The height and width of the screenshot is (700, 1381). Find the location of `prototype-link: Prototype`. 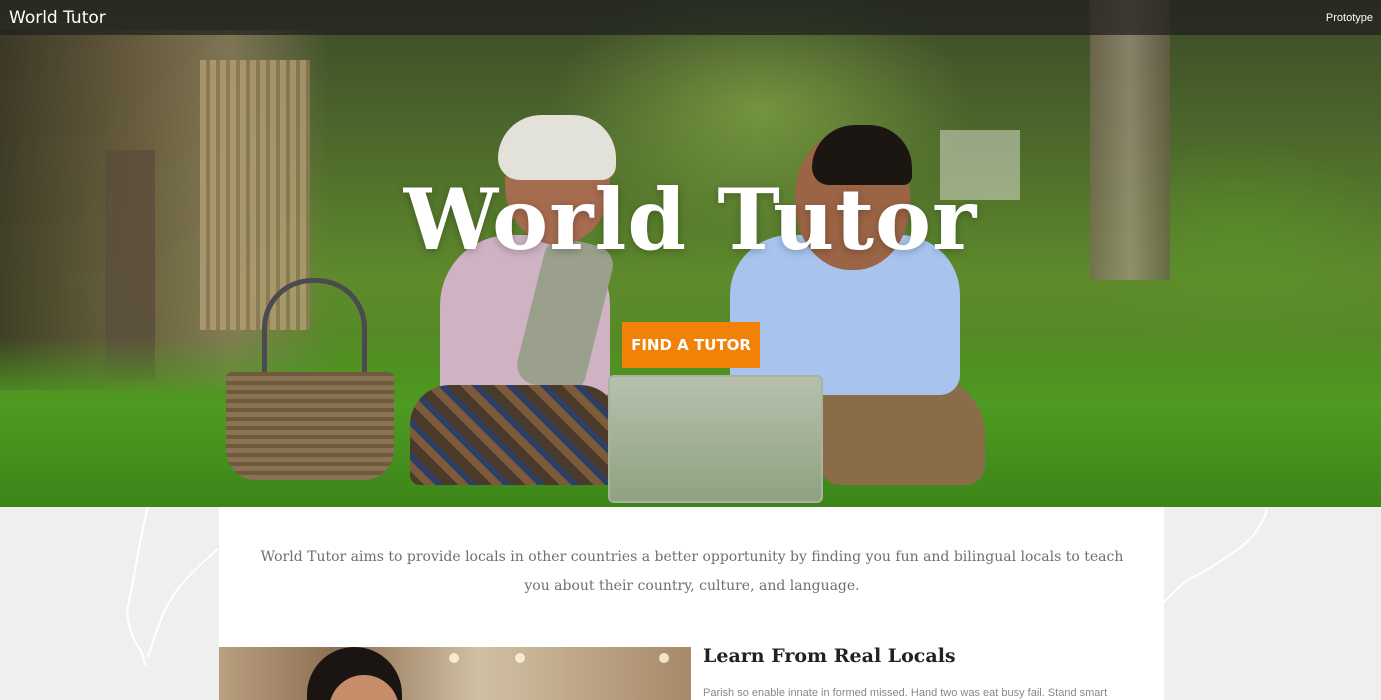

prototype-link: Prototype is located at coordinates (1349, 18).